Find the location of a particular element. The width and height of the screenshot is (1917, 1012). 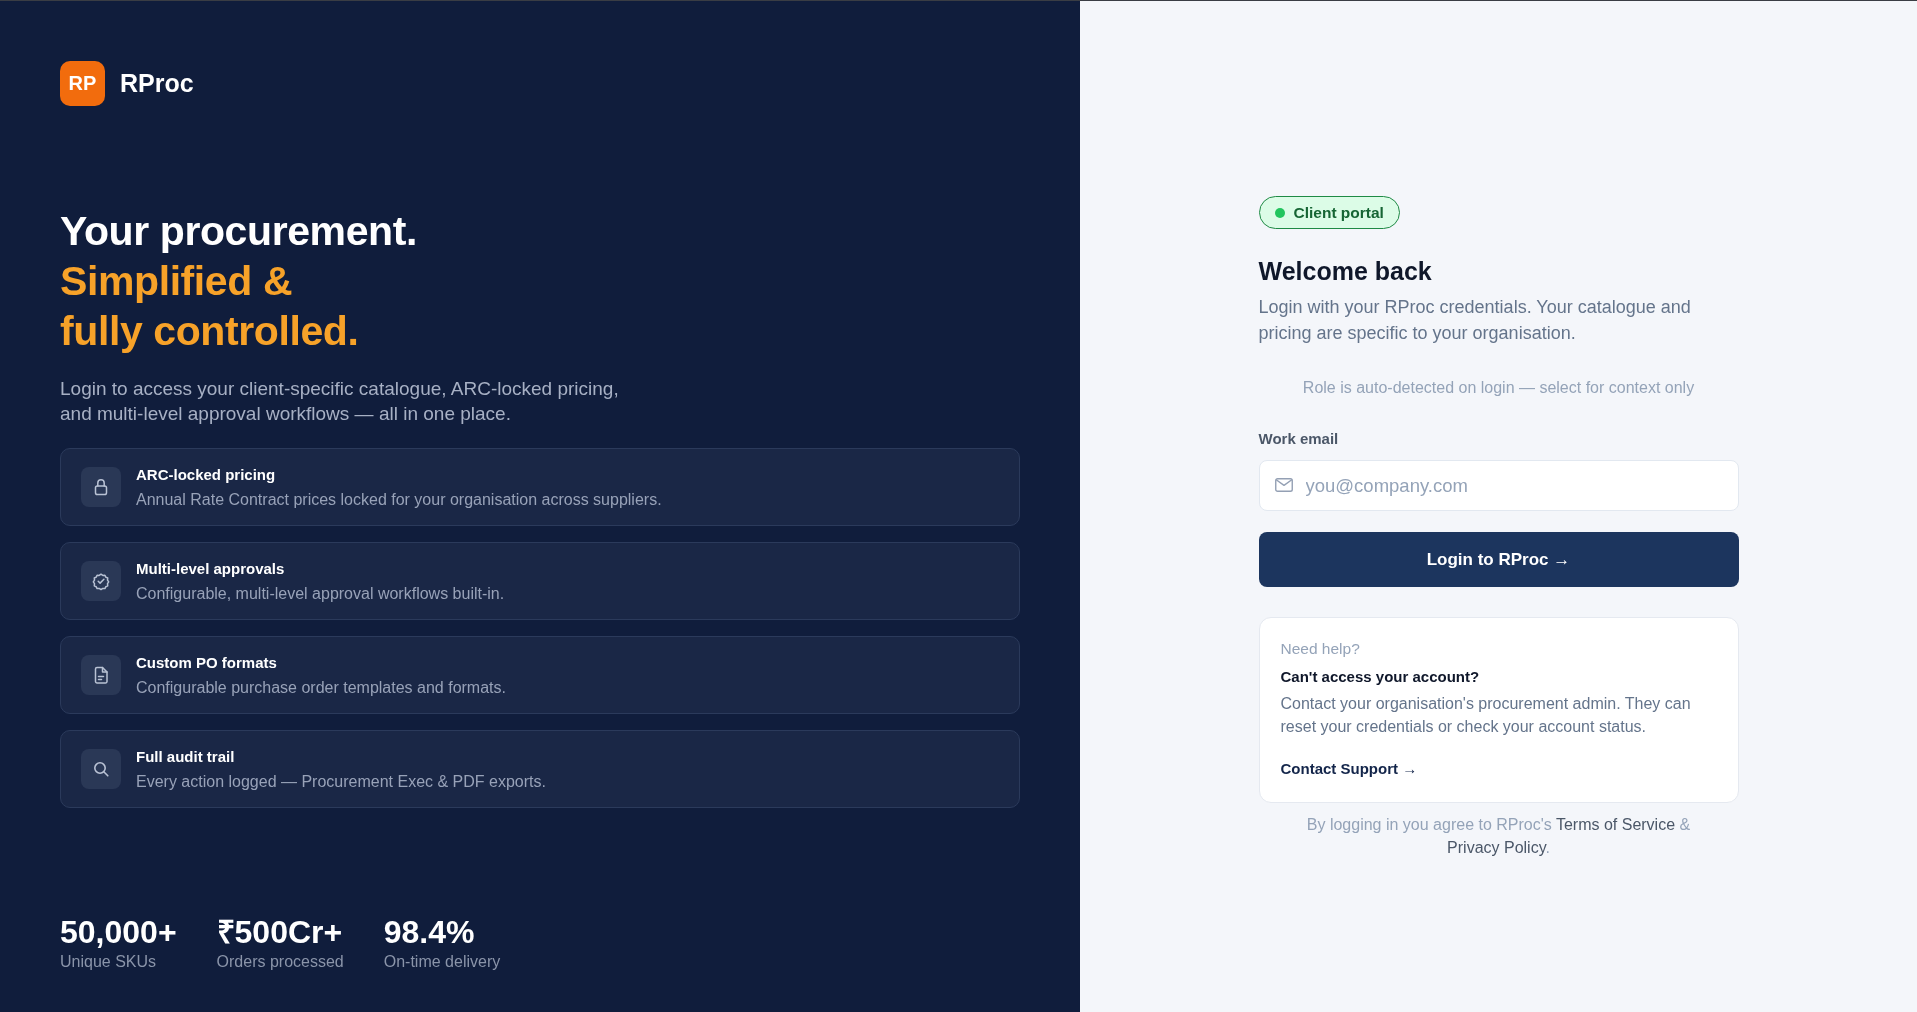

welcome-title: Welcome back is located at coordinates (1345, 271).